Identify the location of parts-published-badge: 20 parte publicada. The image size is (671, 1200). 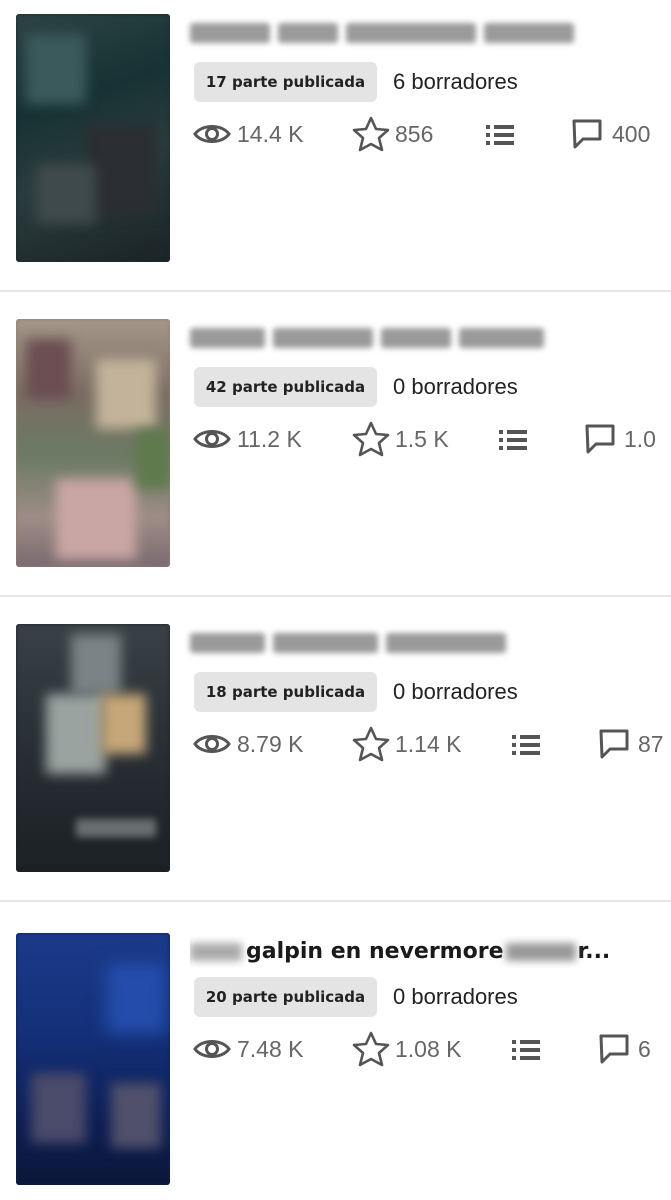
(285, 997).